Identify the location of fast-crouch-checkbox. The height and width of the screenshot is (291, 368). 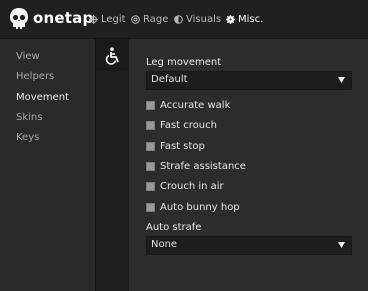
(150, 125).